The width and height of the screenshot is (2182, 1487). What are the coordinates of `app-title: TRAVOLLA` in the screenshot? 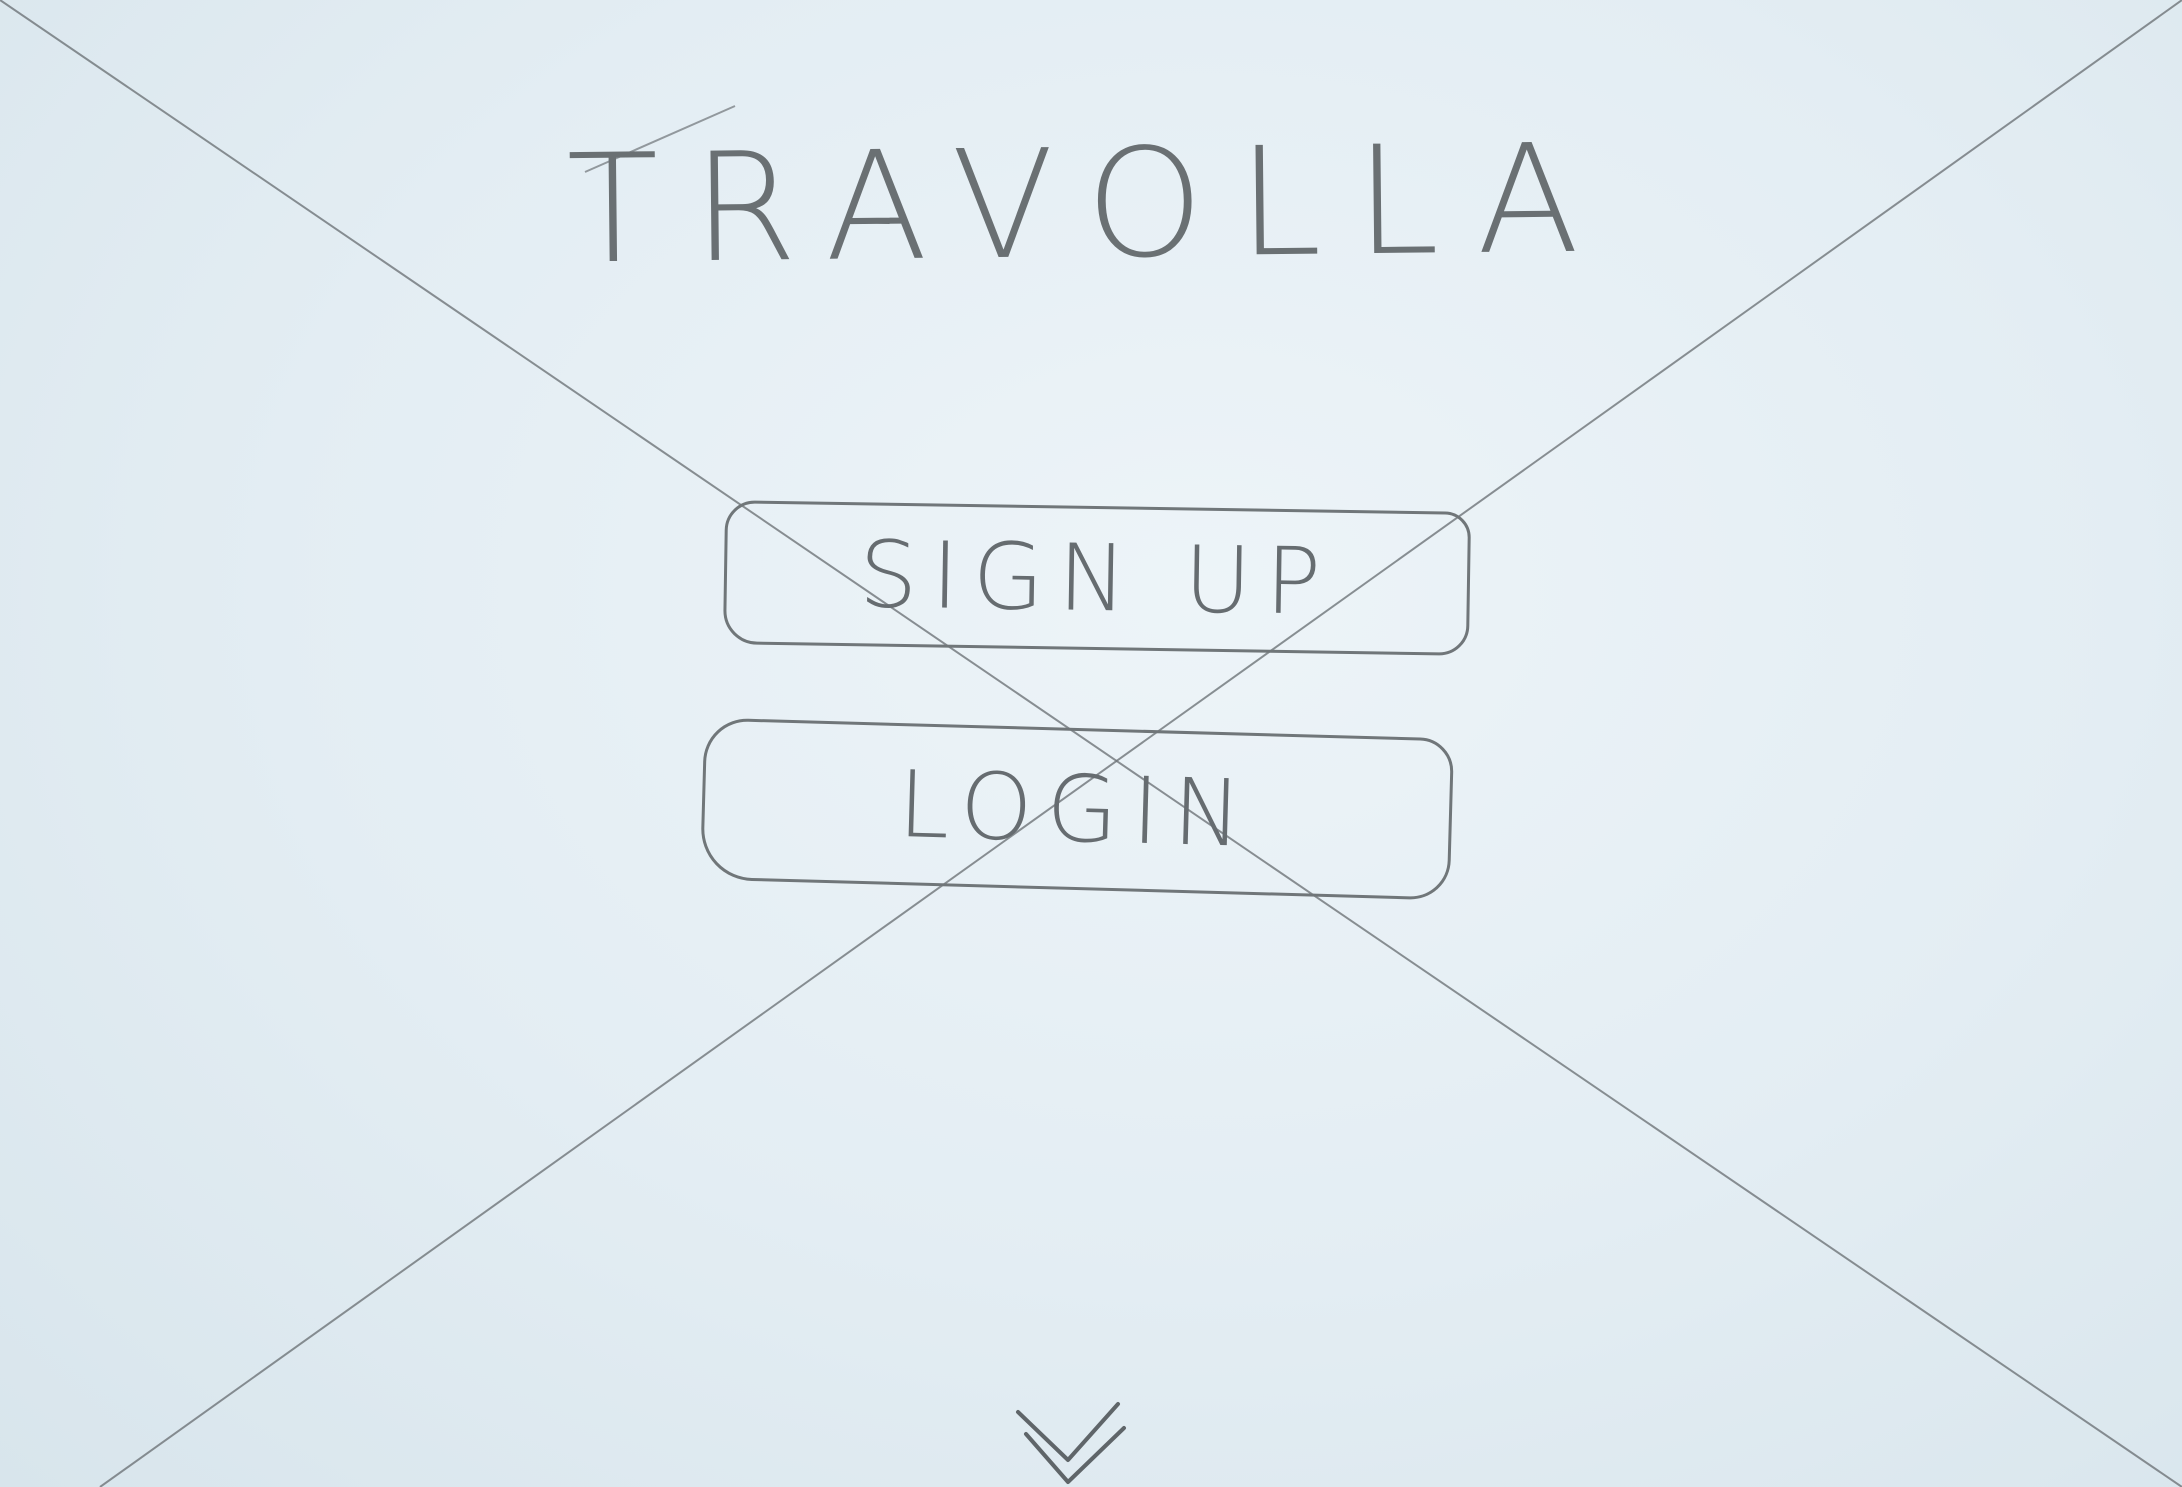 It's located at (1090, 205).